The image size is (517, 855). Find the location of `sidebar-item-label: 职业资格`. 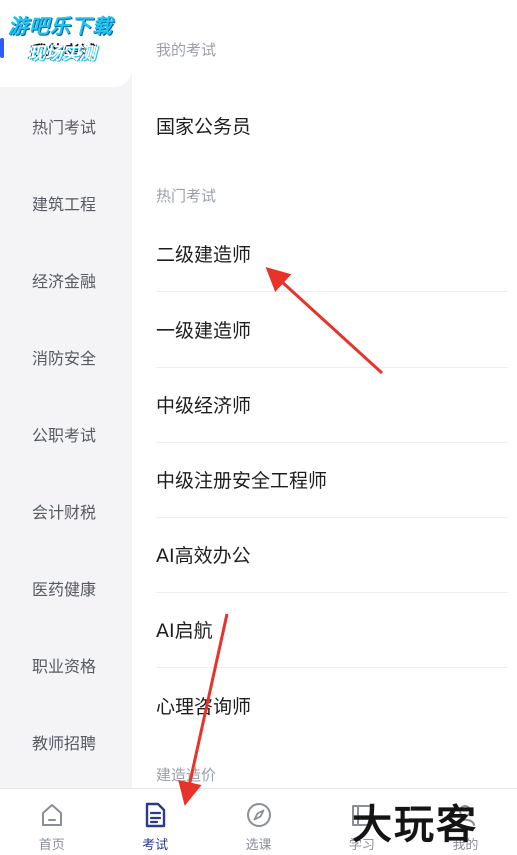

sidebar-item-label: 职业资格 is located at coordinates (64, 666).